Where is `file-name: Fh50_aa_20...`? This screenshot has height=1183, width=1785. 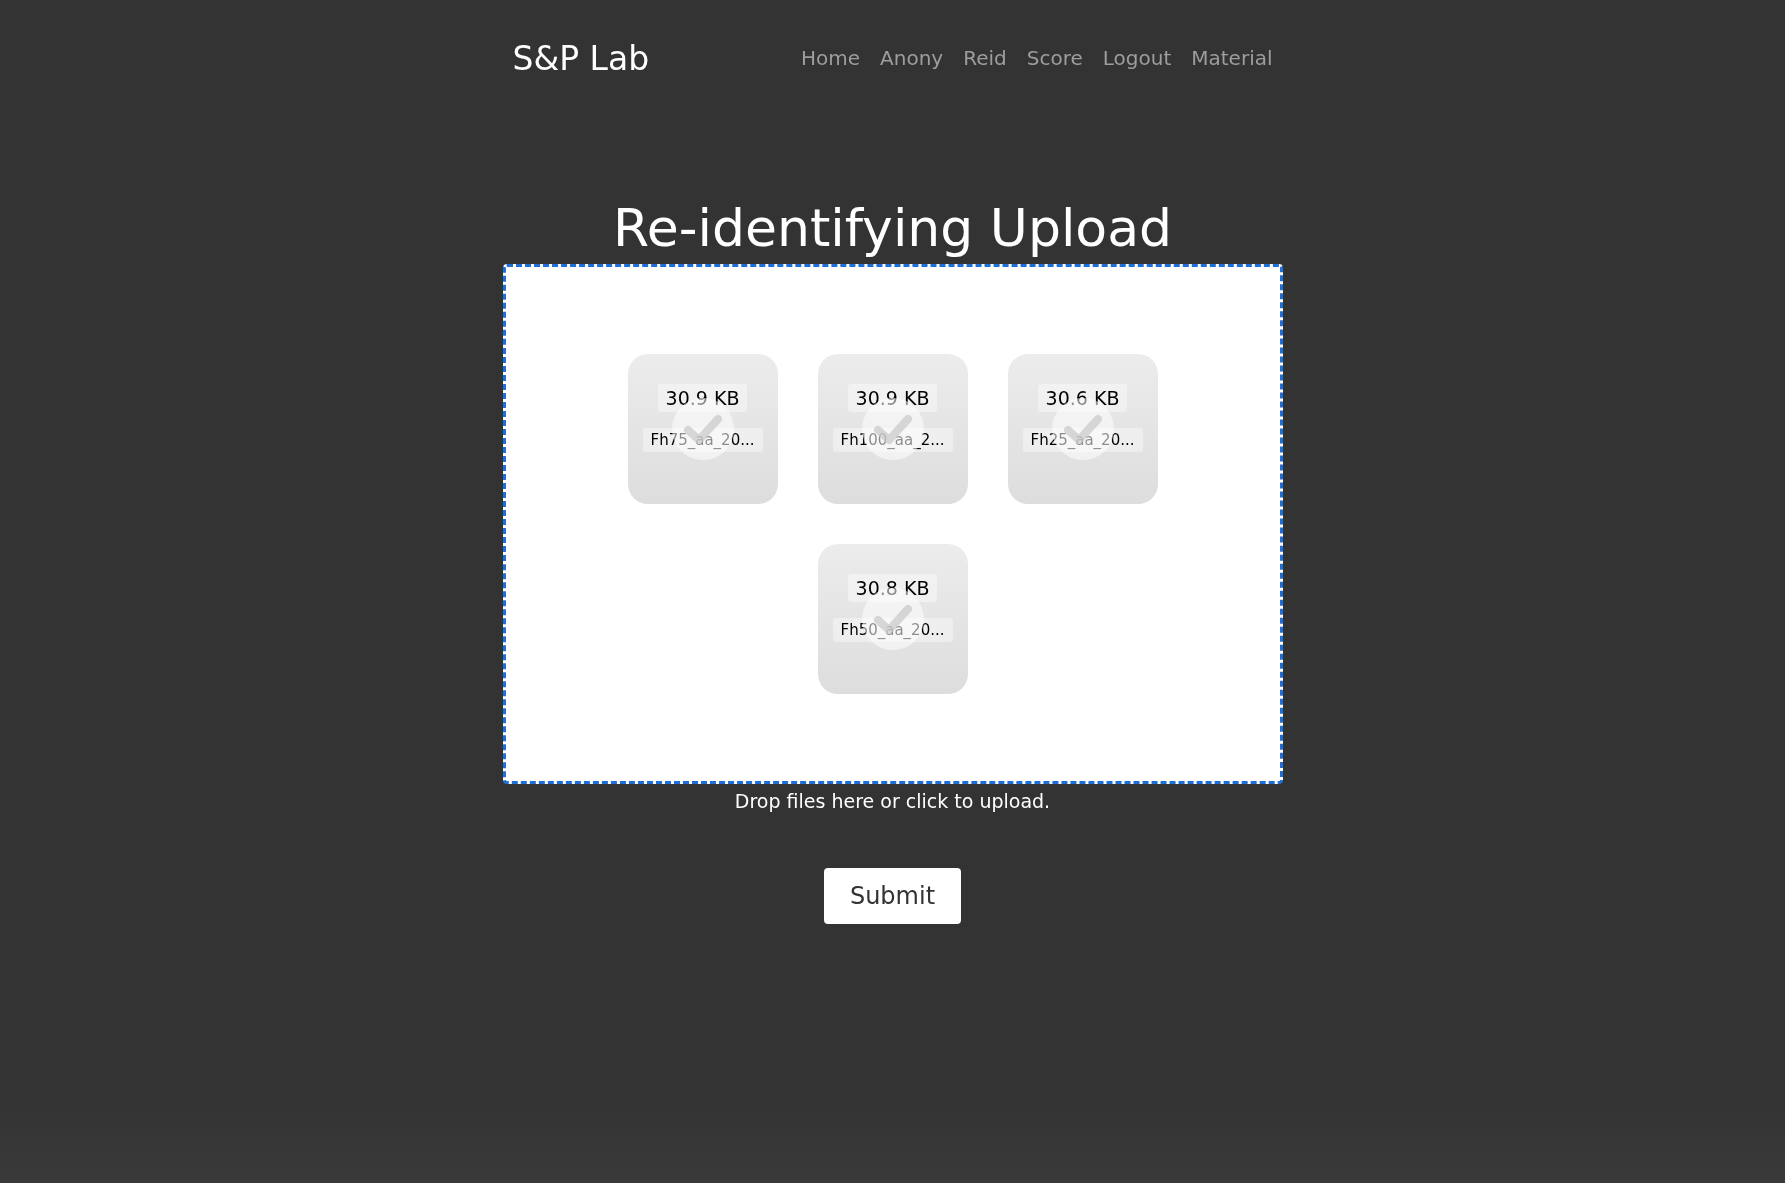 file-name: Fh50_aa_20... is located at coordinates (892, 630).